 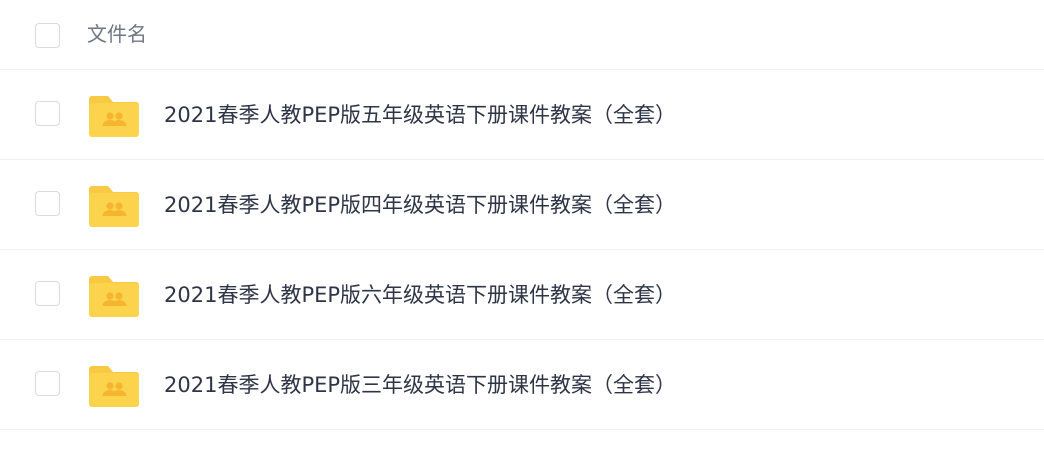 I want to click on column-header-filename: 文件名, so click(x=117, y=34).